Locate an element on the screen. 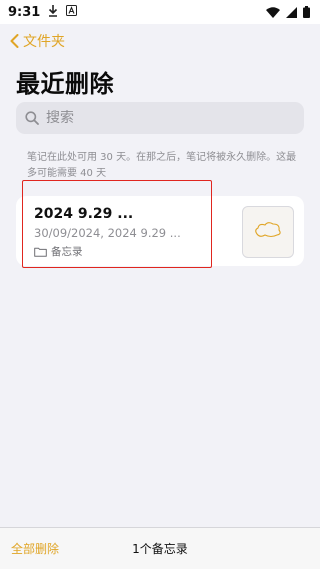 Image resolution: width=320 pixels, height=569 pixels. back-label: 文件夹 is located at coordinates (44, 42).